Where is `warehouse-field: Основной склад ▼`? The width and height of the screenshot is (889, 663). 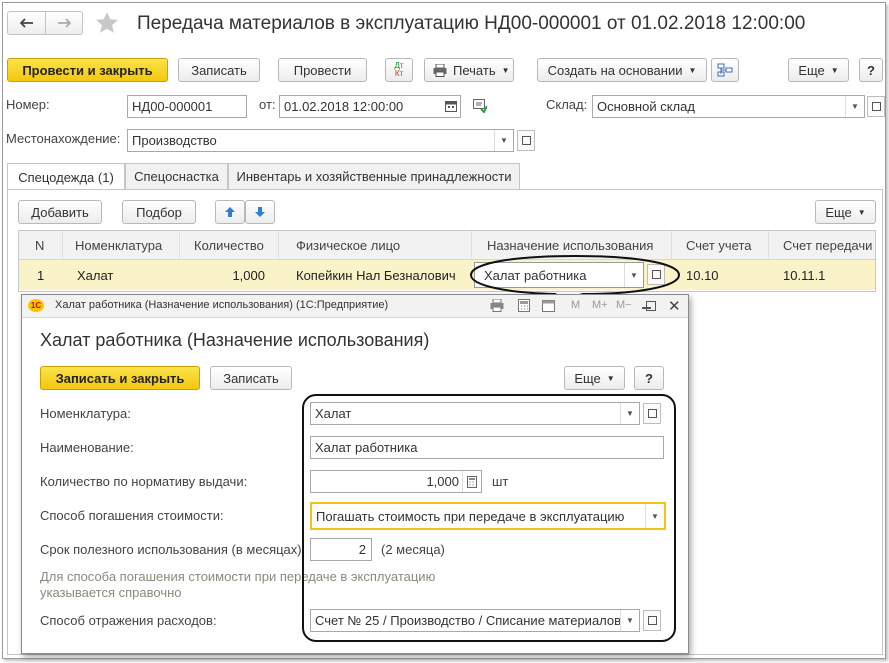 warehouse-field: Основной склад ▼ is located at coordinates (728, 106).